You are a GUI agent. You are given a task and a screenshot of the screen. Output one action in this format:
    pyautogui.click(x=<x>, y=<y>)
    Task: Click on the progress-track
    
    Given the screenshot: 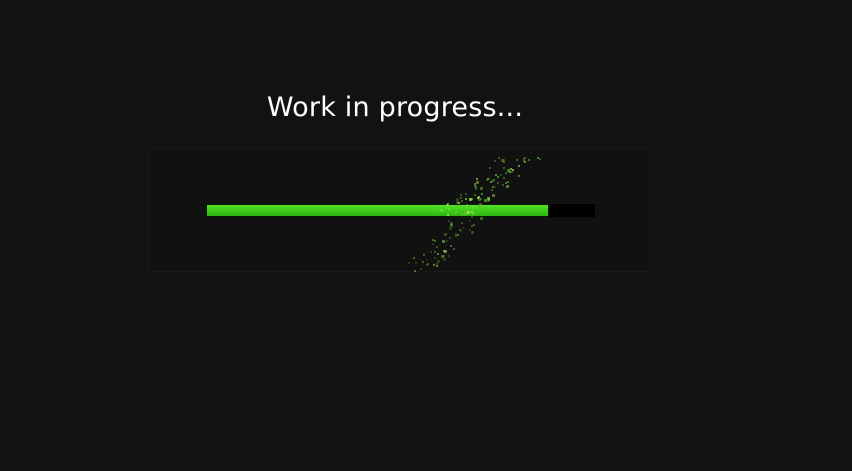 What is the action you would take?
    pyautogui.click(x=400, y=210)
    